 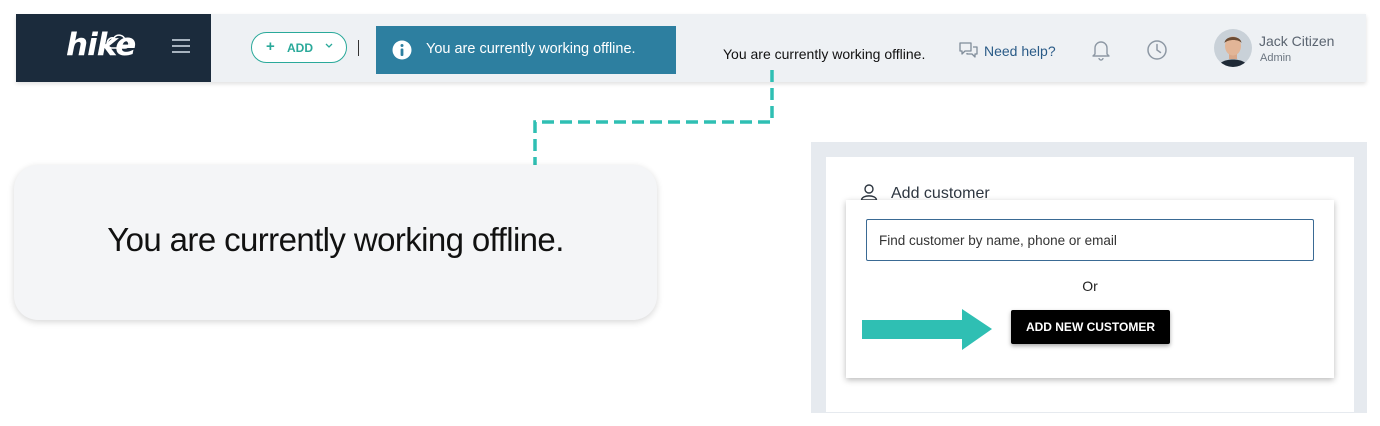 I want to click on user-icon, so click(x=869, y=192).